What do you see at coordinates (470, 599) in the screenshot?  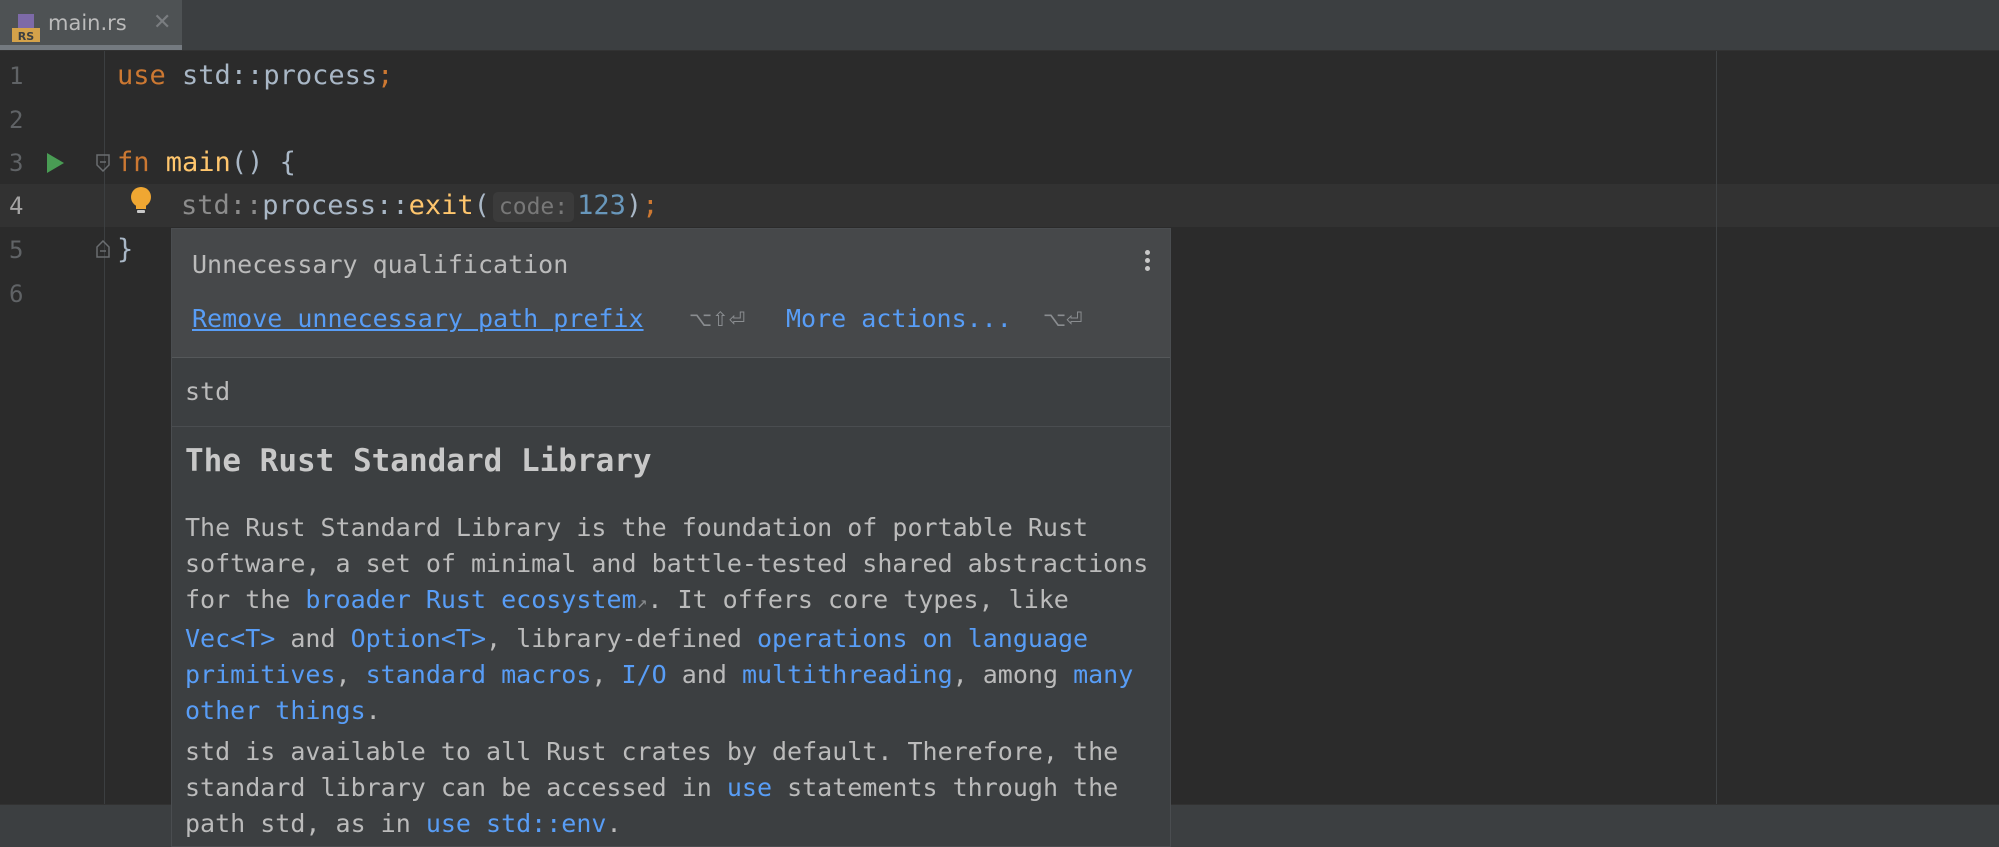 I see `broader-ecosystem-link: broader Rust ecosystem` at bounding box center [470, 599].